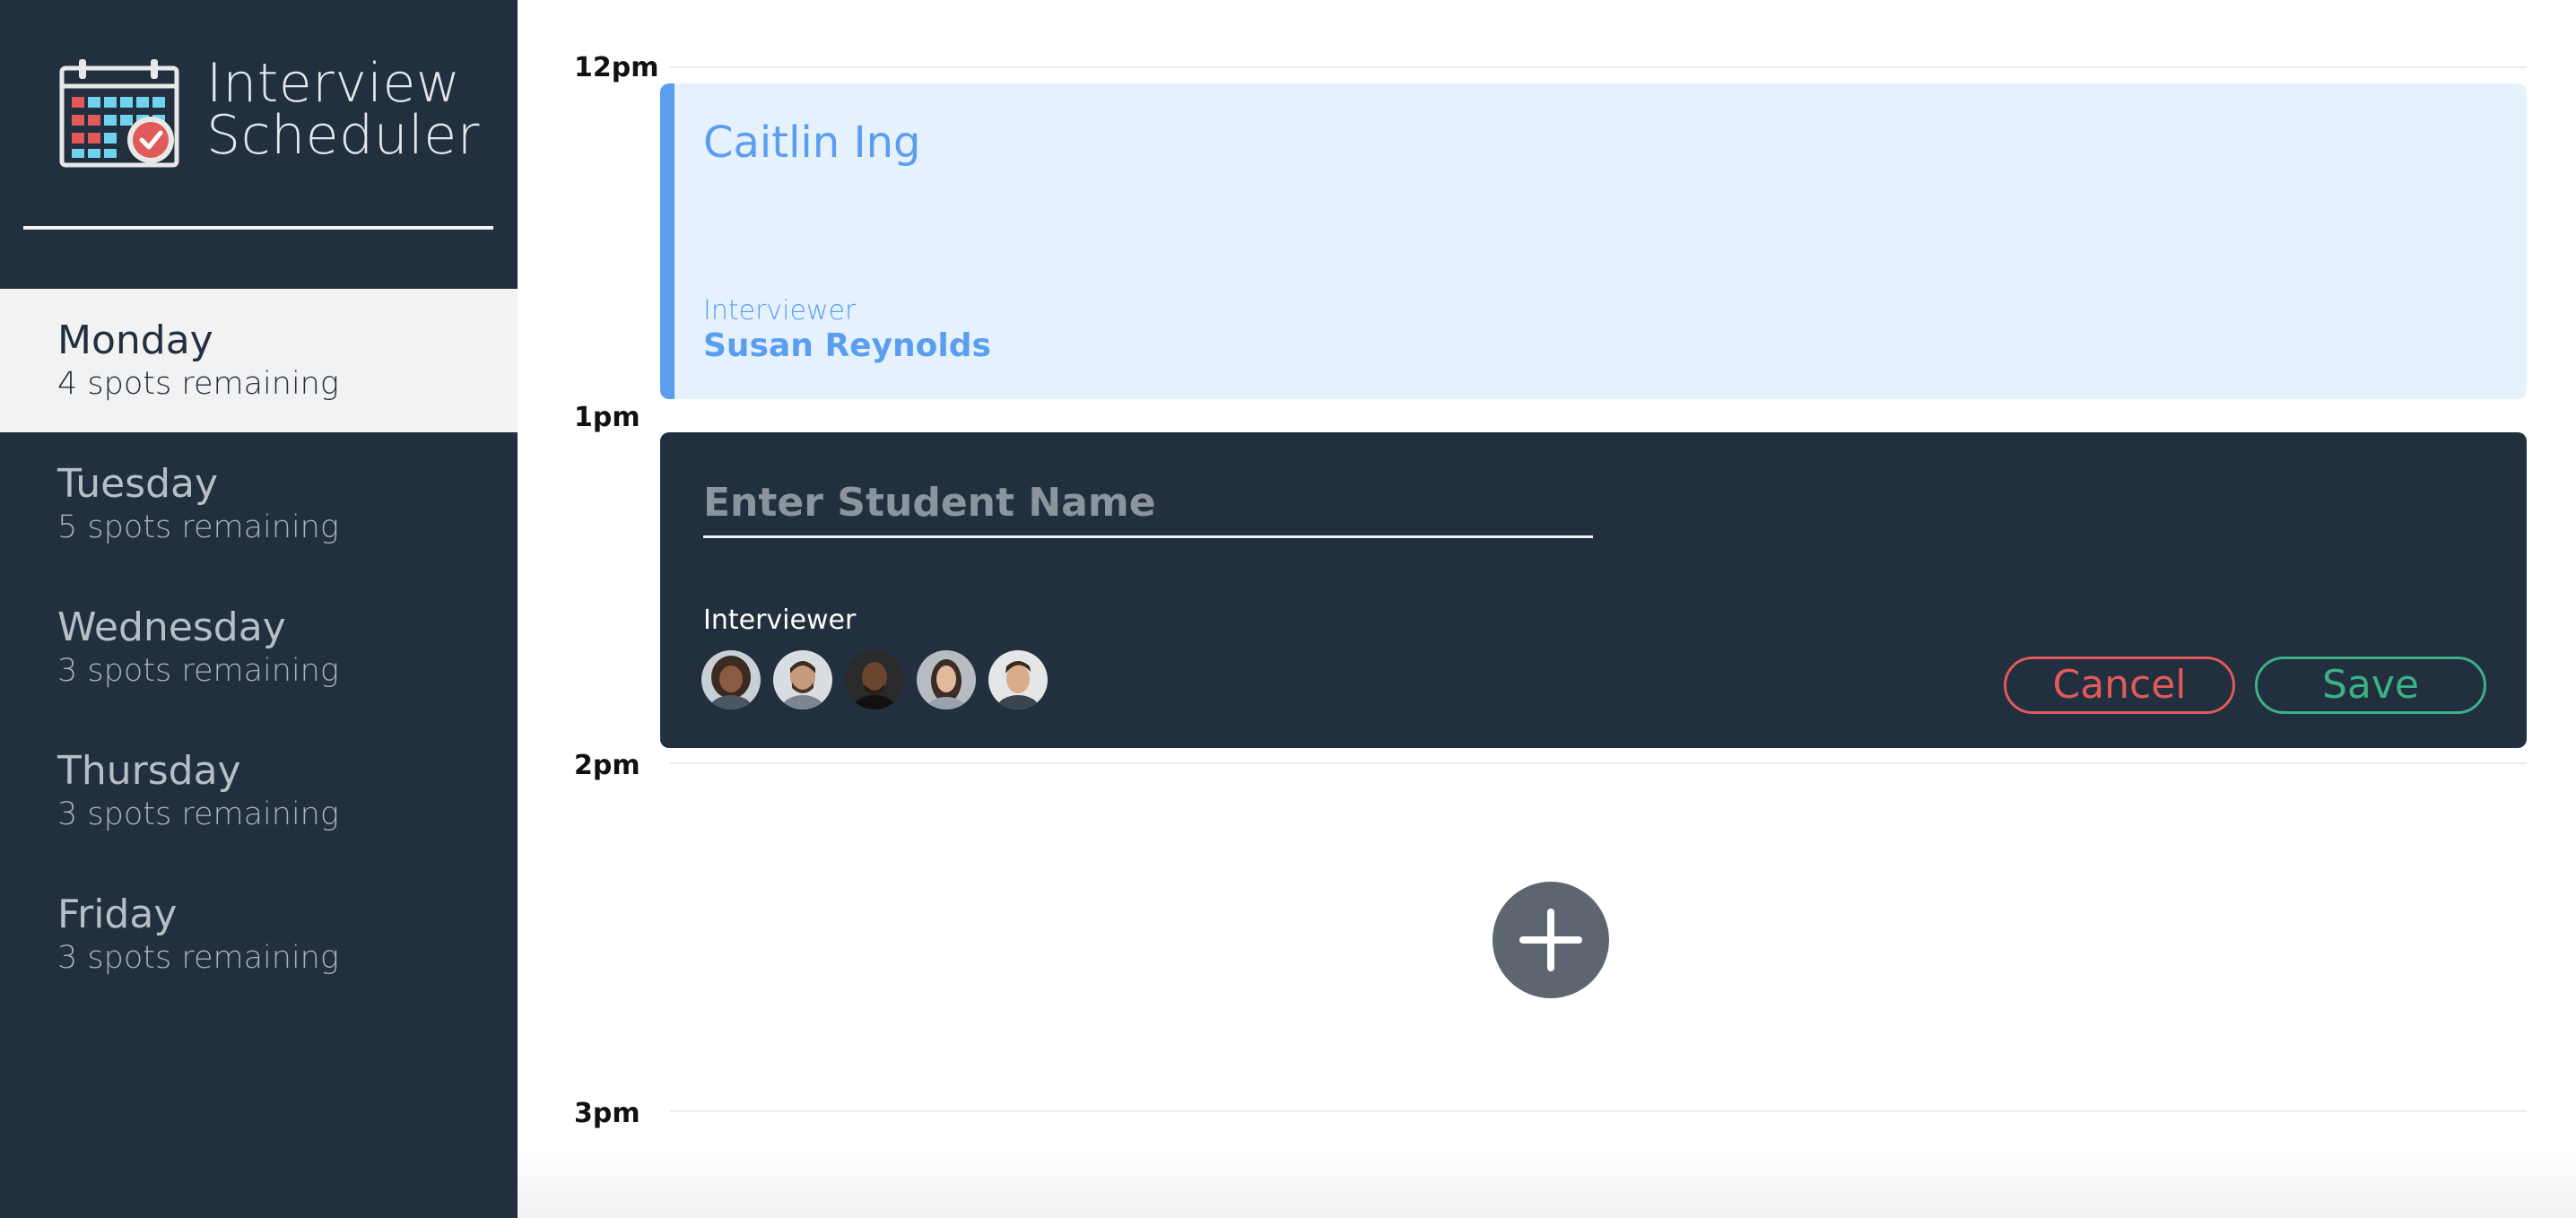  What do you see at coordinates (259, 360) in the screenshot?
I see `day-item-monday: Monday 4 spots remaining` at bounding box center [259, 360].